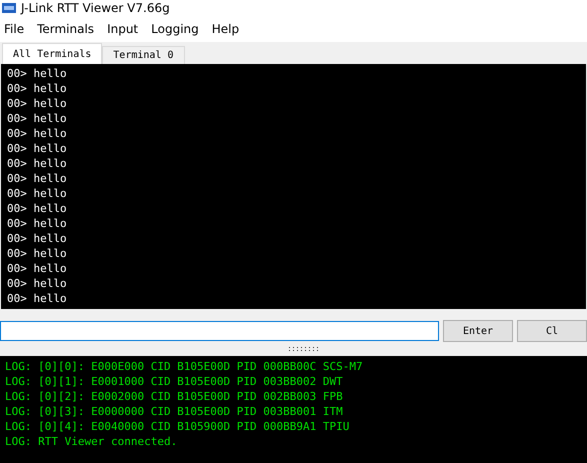 The width and height of the screenshot is (587, 463). What do you see at coordinates (173, 411) in the screenshot?
I see `log-line: LOG: [0][3]: E0000000 CID B105E00D PID 003BB001 ITM` at bounding box center [173, 411].